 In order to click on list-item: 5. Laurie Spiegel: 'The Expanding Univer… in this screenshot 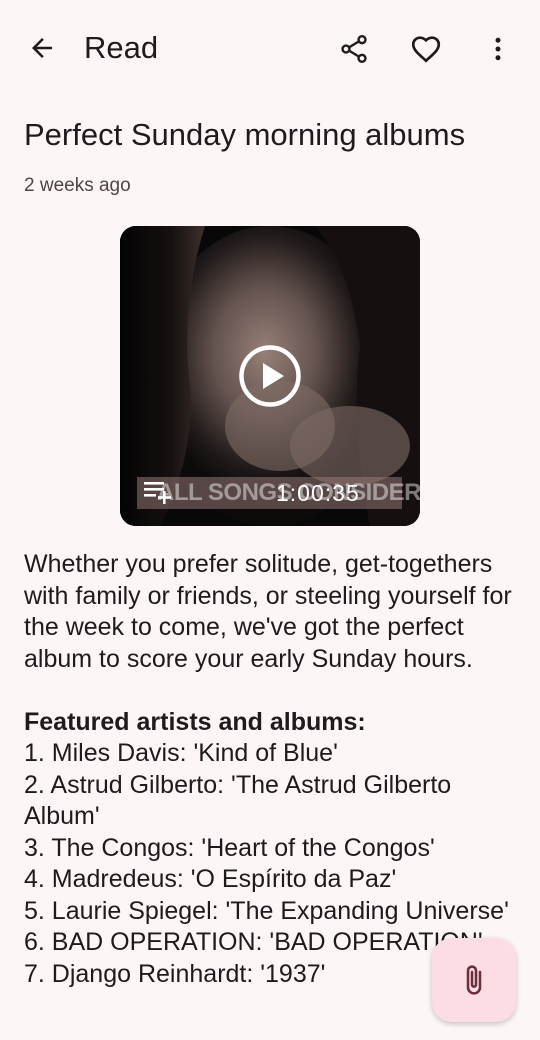, I will do `click(266, 910)`.